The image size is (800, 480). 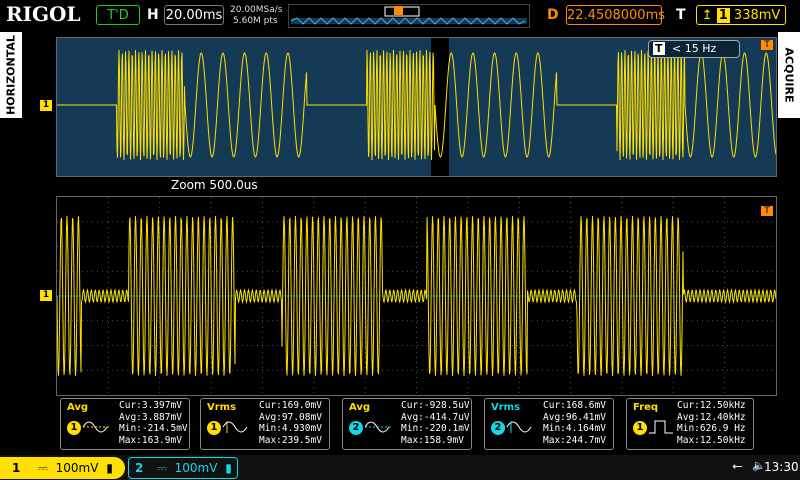 I want to click on trigger-badge-icon: T, so click(x=659, y=48).